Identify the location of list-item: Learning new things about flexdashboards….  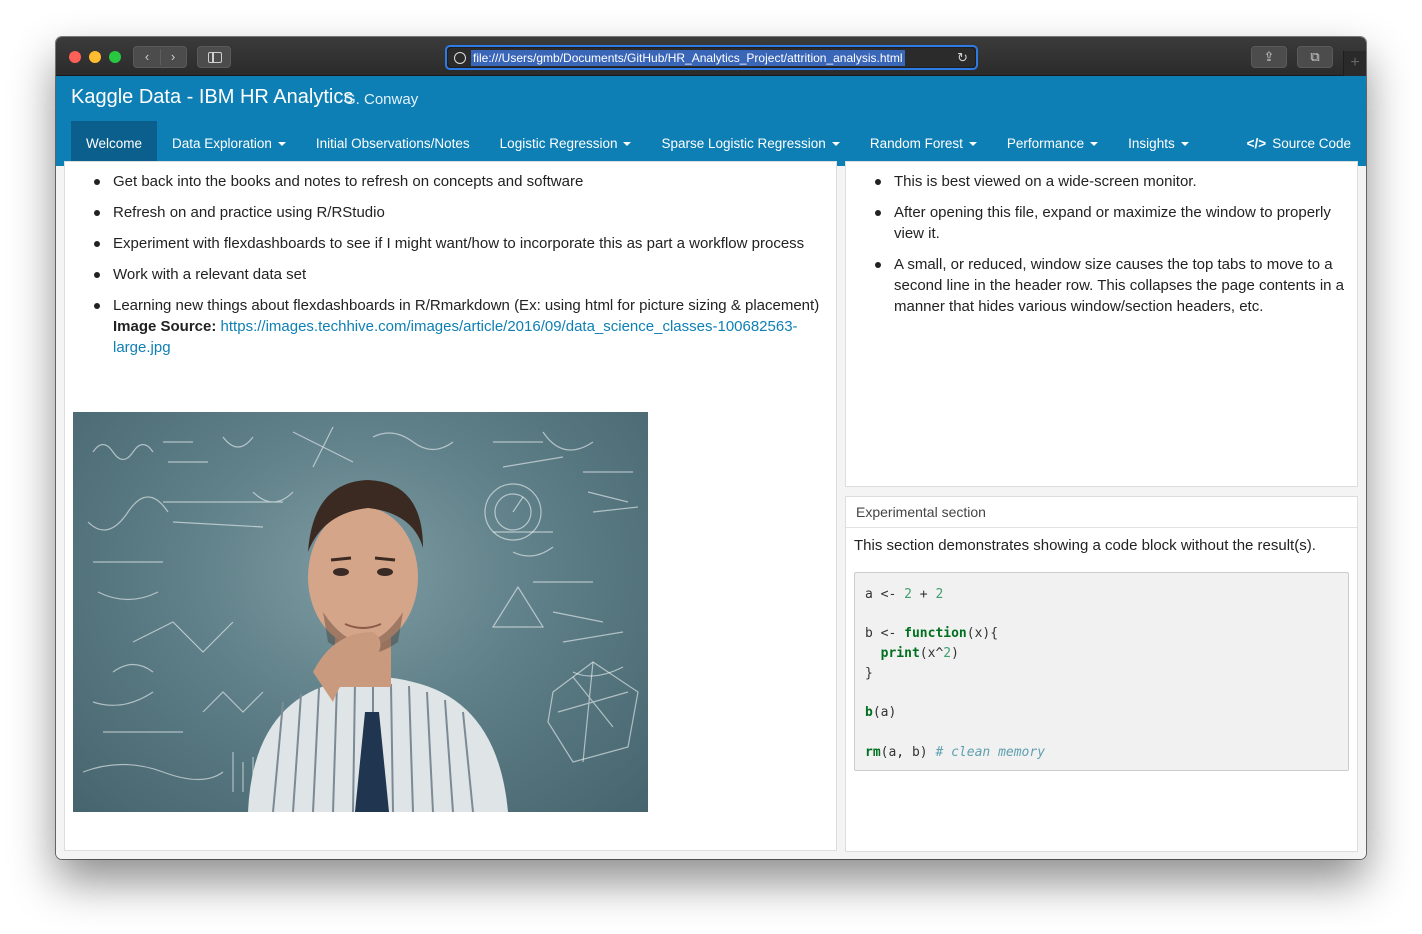
(461, 326).